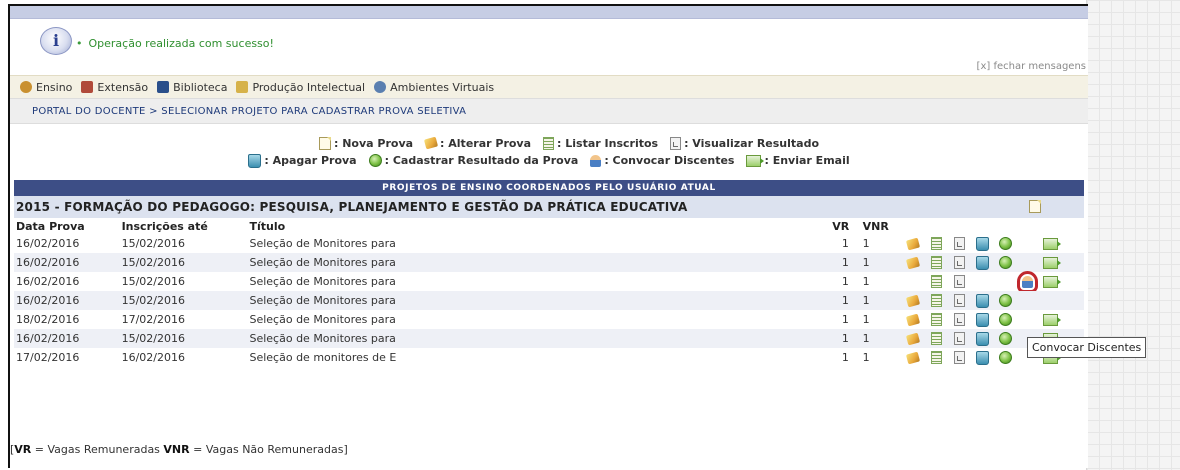 This screenshot has height=470, width=1180. Describe the element at coordinates (365, 143) in the screenshot. I see `legend-nova-prova: : Nova Prova` at that location.